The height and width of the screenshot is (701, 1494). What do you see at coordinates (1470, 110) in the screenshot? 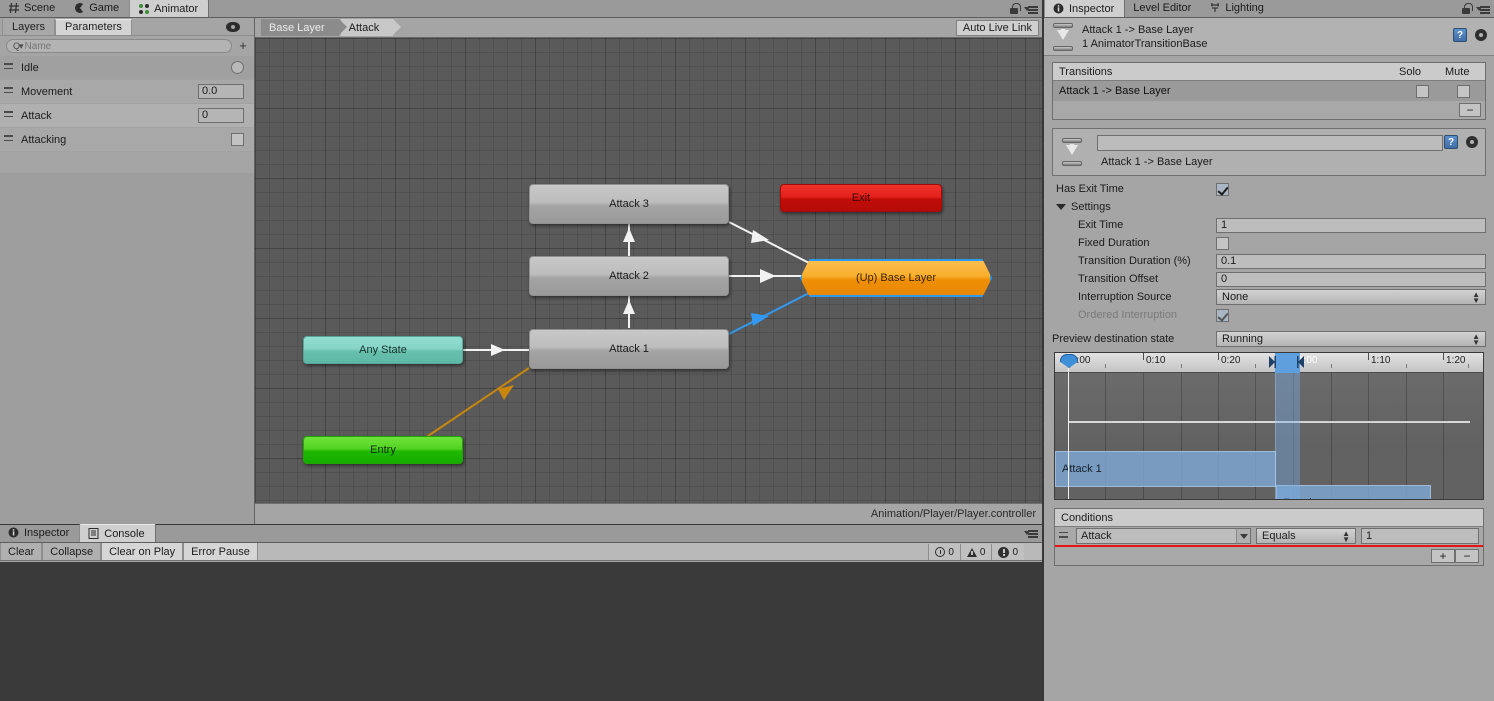
I see `remove-transition-button: −` at bounding box center [1470, 110].